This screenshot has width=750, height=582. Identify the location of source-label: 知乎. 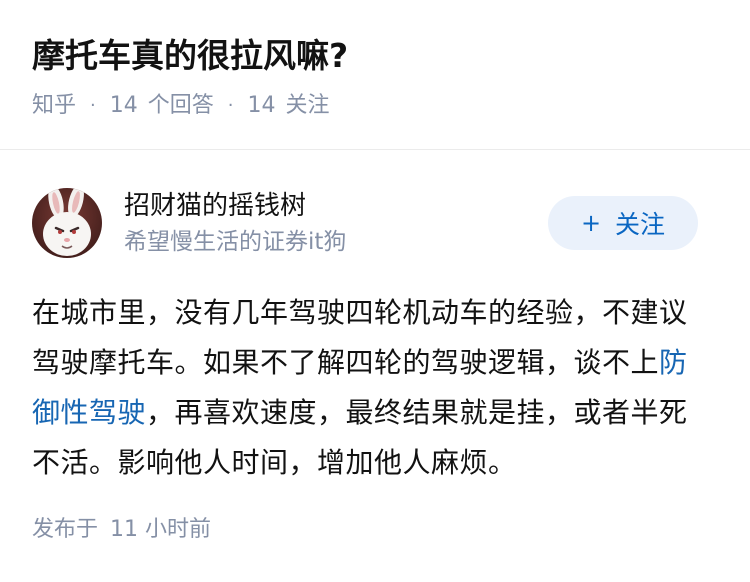
(54, 105).